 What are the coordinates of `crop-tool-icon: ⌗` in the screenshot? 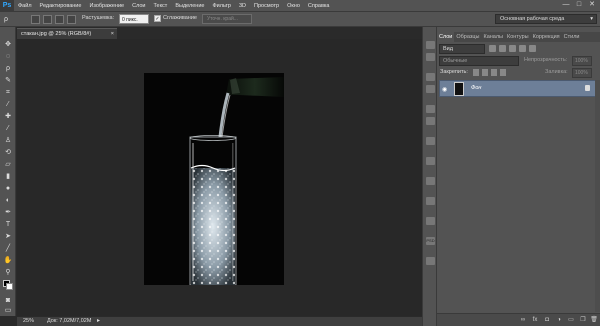 It's located at (8, 93).